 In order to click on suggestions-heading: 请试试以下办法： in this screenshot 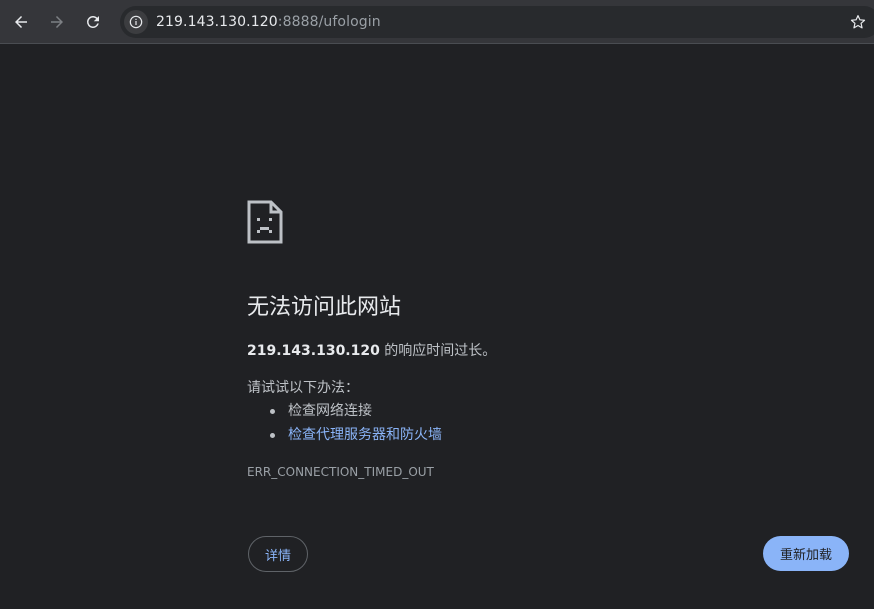, I will do `click(303, 388)`.